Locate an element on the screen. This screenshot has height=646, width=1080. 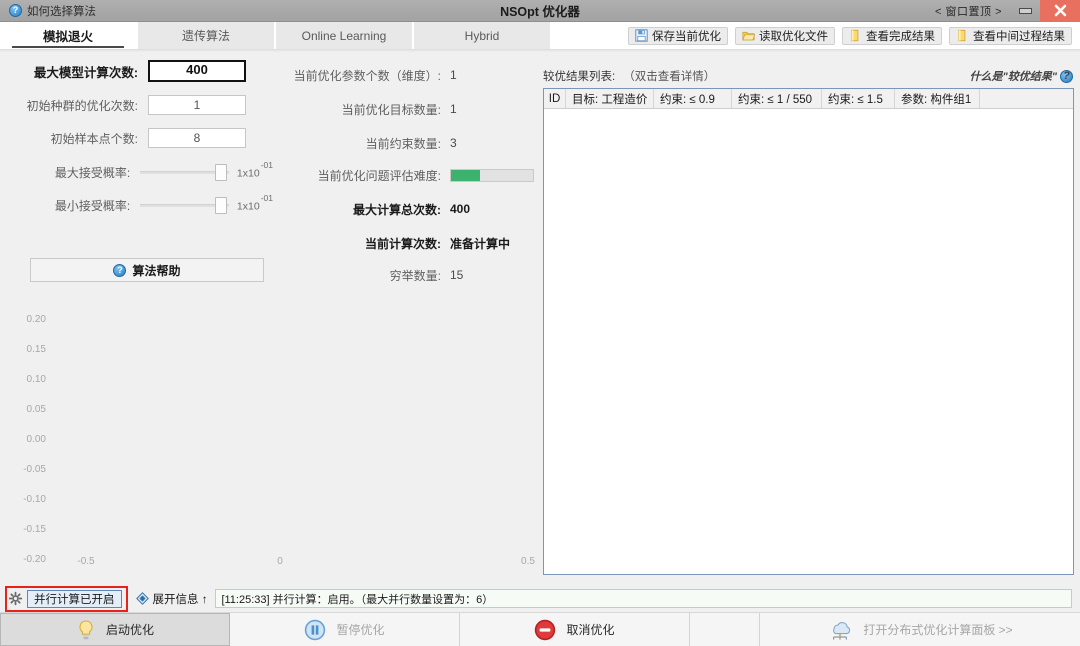
tab-genetic-algorithm: 遗传算法 is located at coordinates (206, 35).